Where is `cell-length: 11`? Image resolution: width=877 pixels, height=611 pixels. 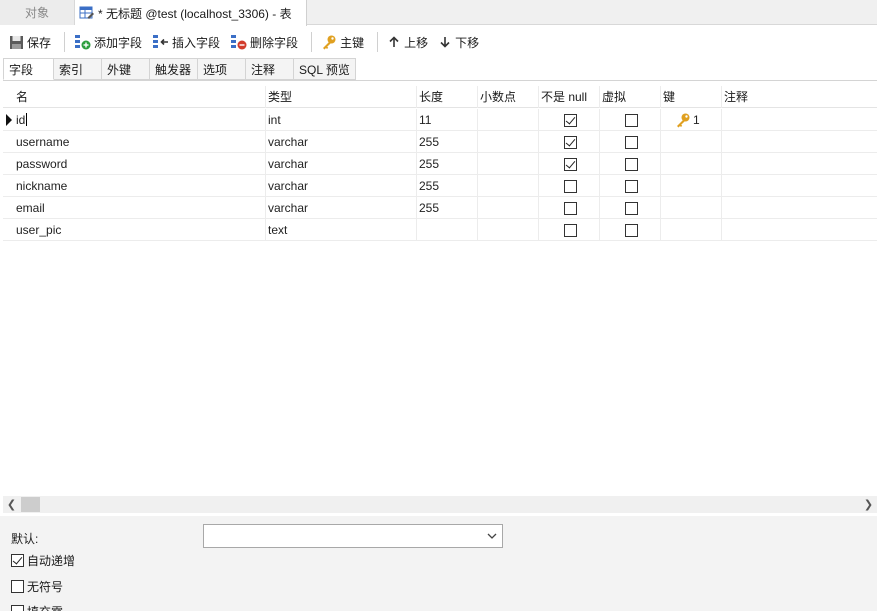 cell-length: 11 is located at coordinates (446, 120).